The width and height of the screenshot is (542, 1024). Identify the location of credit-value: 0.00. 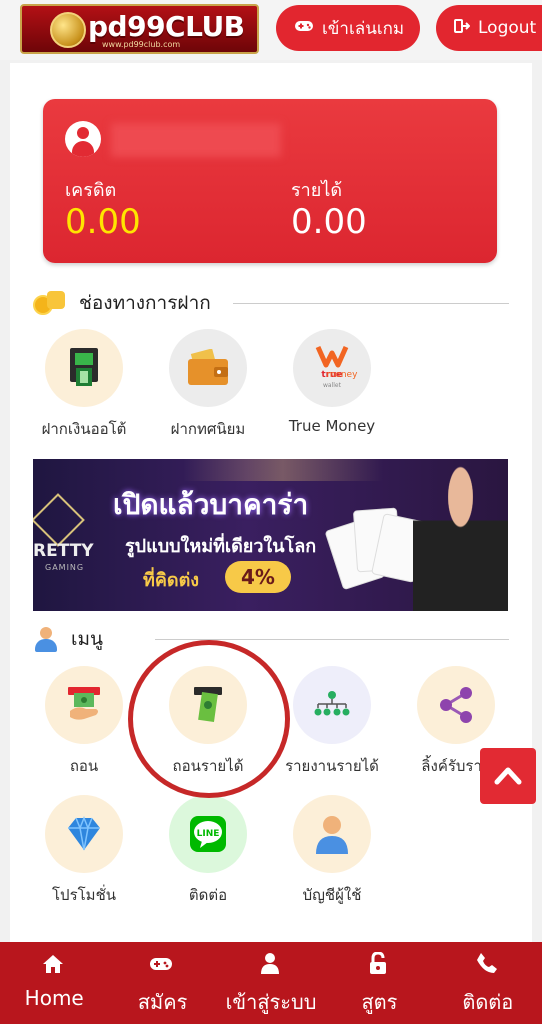
(103, 222).